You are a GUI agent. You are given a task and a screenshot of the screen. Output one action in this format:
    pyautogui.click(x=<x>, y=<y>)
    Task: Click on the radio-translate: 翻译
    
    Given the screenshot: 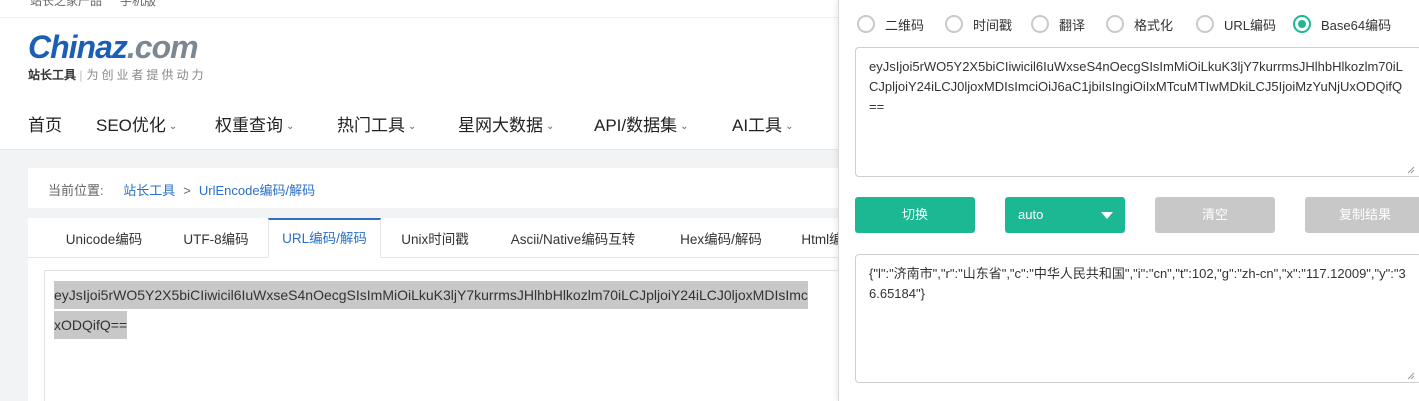 What is the action you would take?
    pyautogui.click(x=1058, y=24)
    